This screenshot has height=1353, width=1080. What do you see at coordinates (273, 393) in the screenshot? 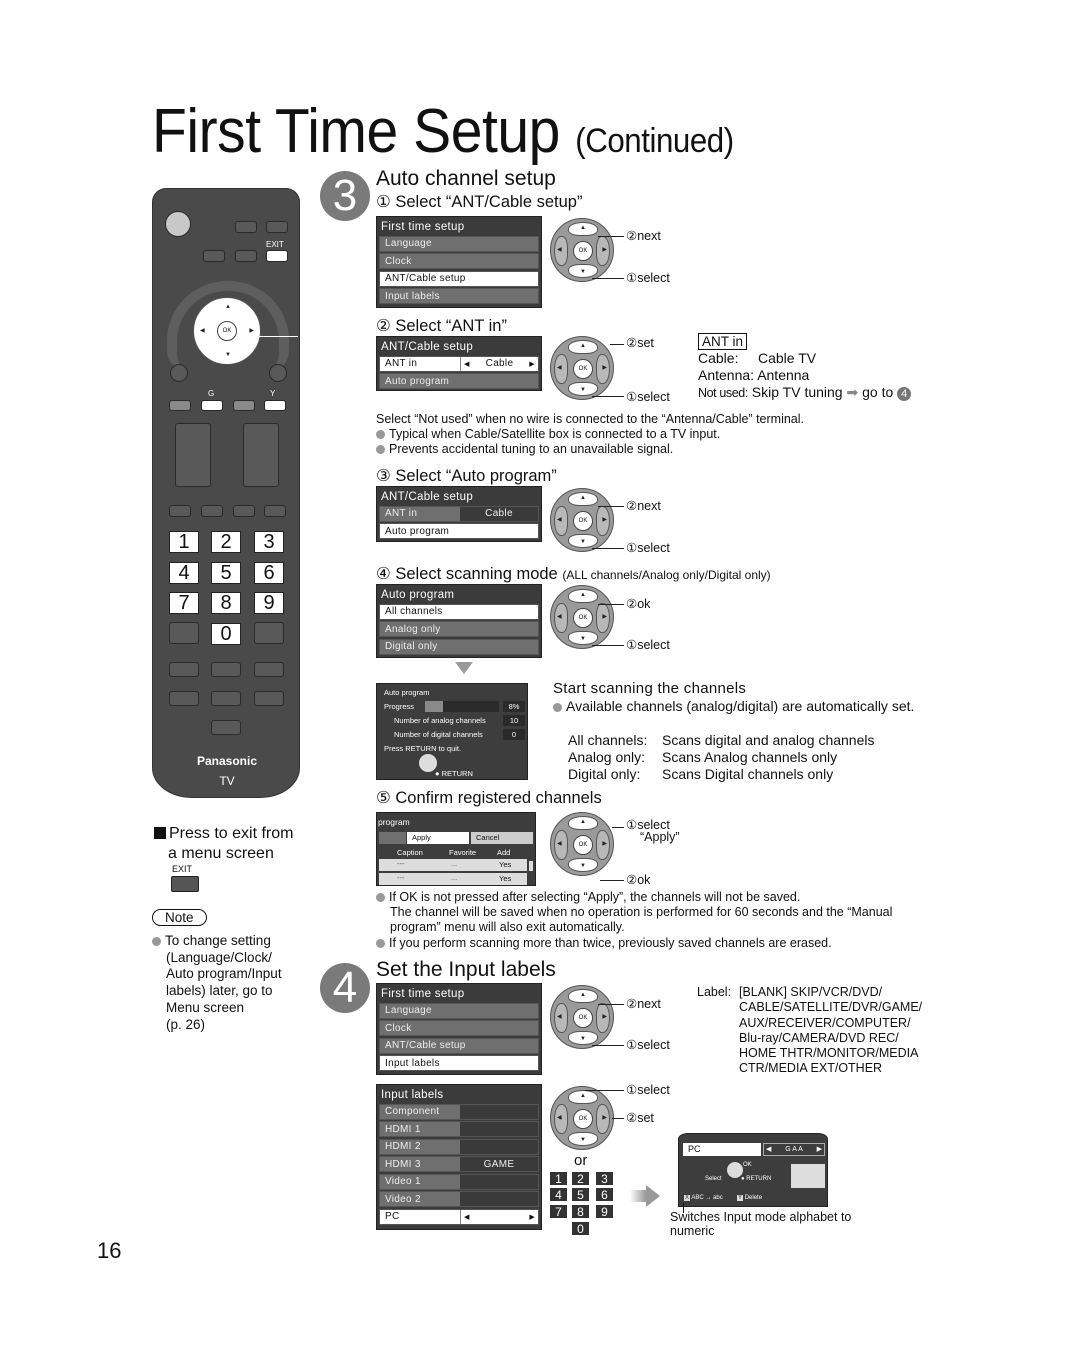
I see `y-label: Y` at bounding box center [273, 393].